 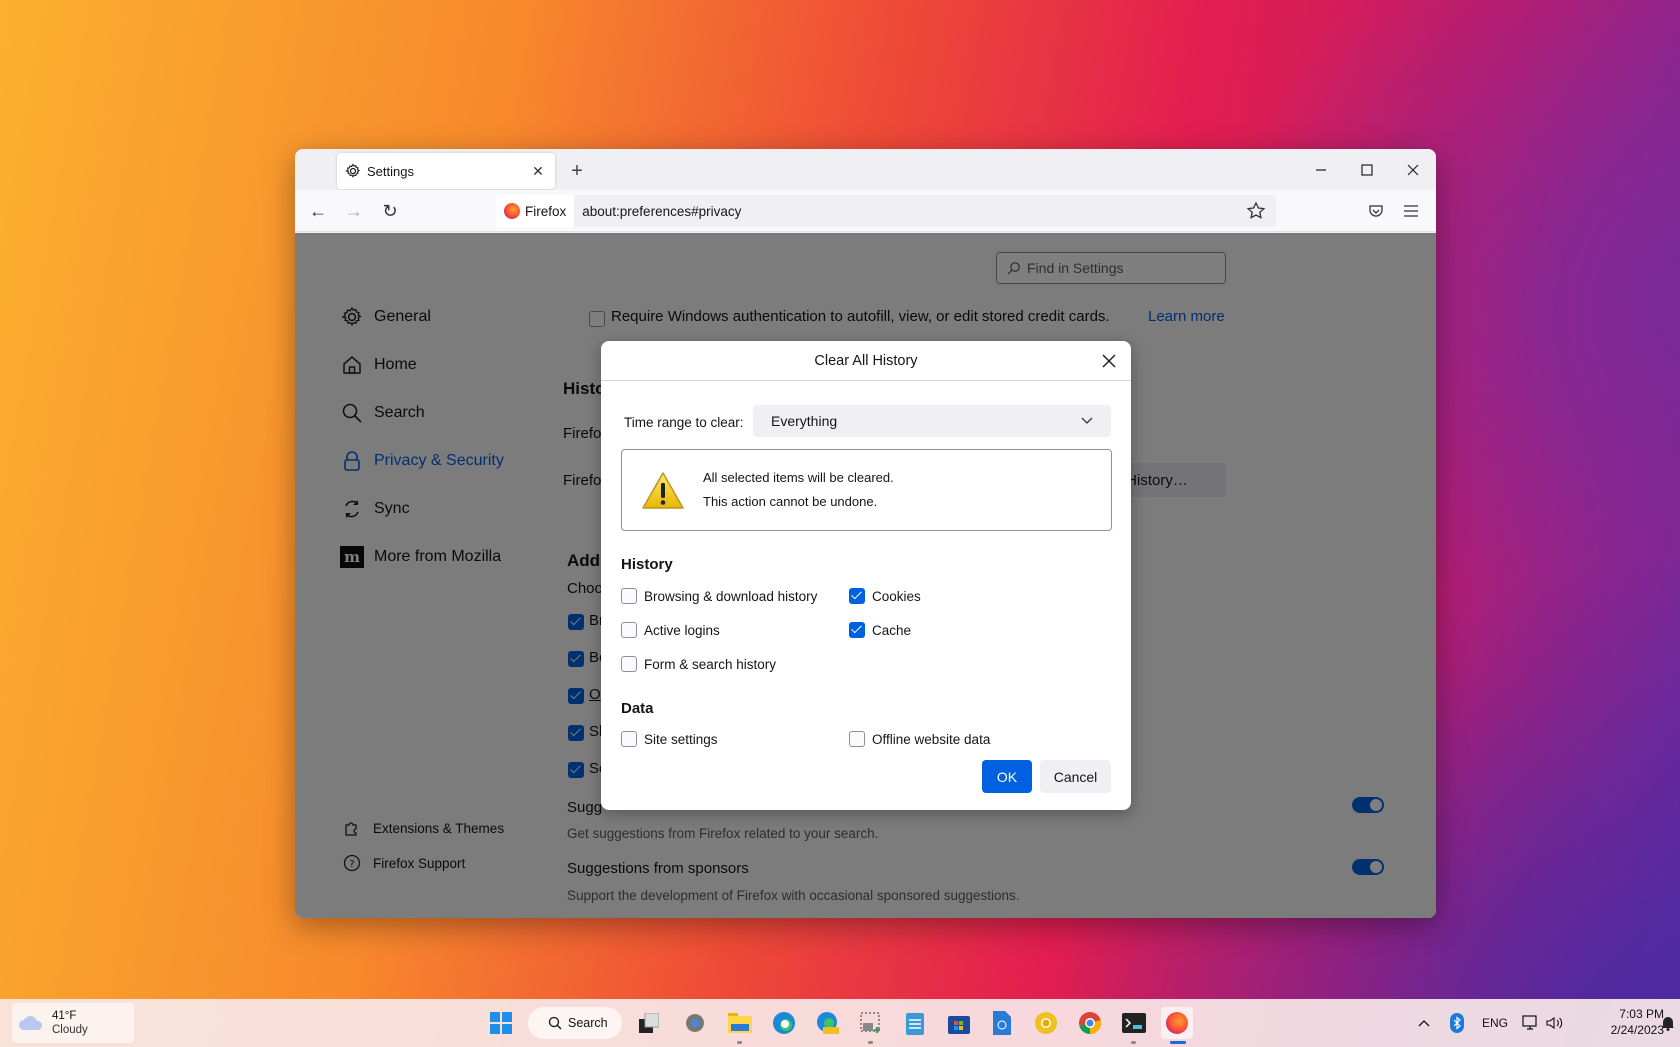 I want to click on notifications-button, so click(x=1668, y=1023).